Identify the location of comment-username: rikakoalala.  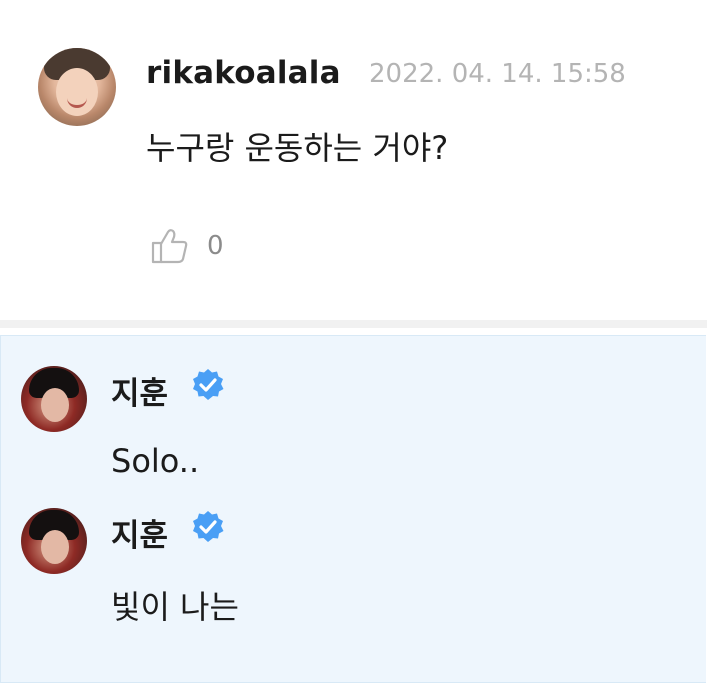
(243, 73).